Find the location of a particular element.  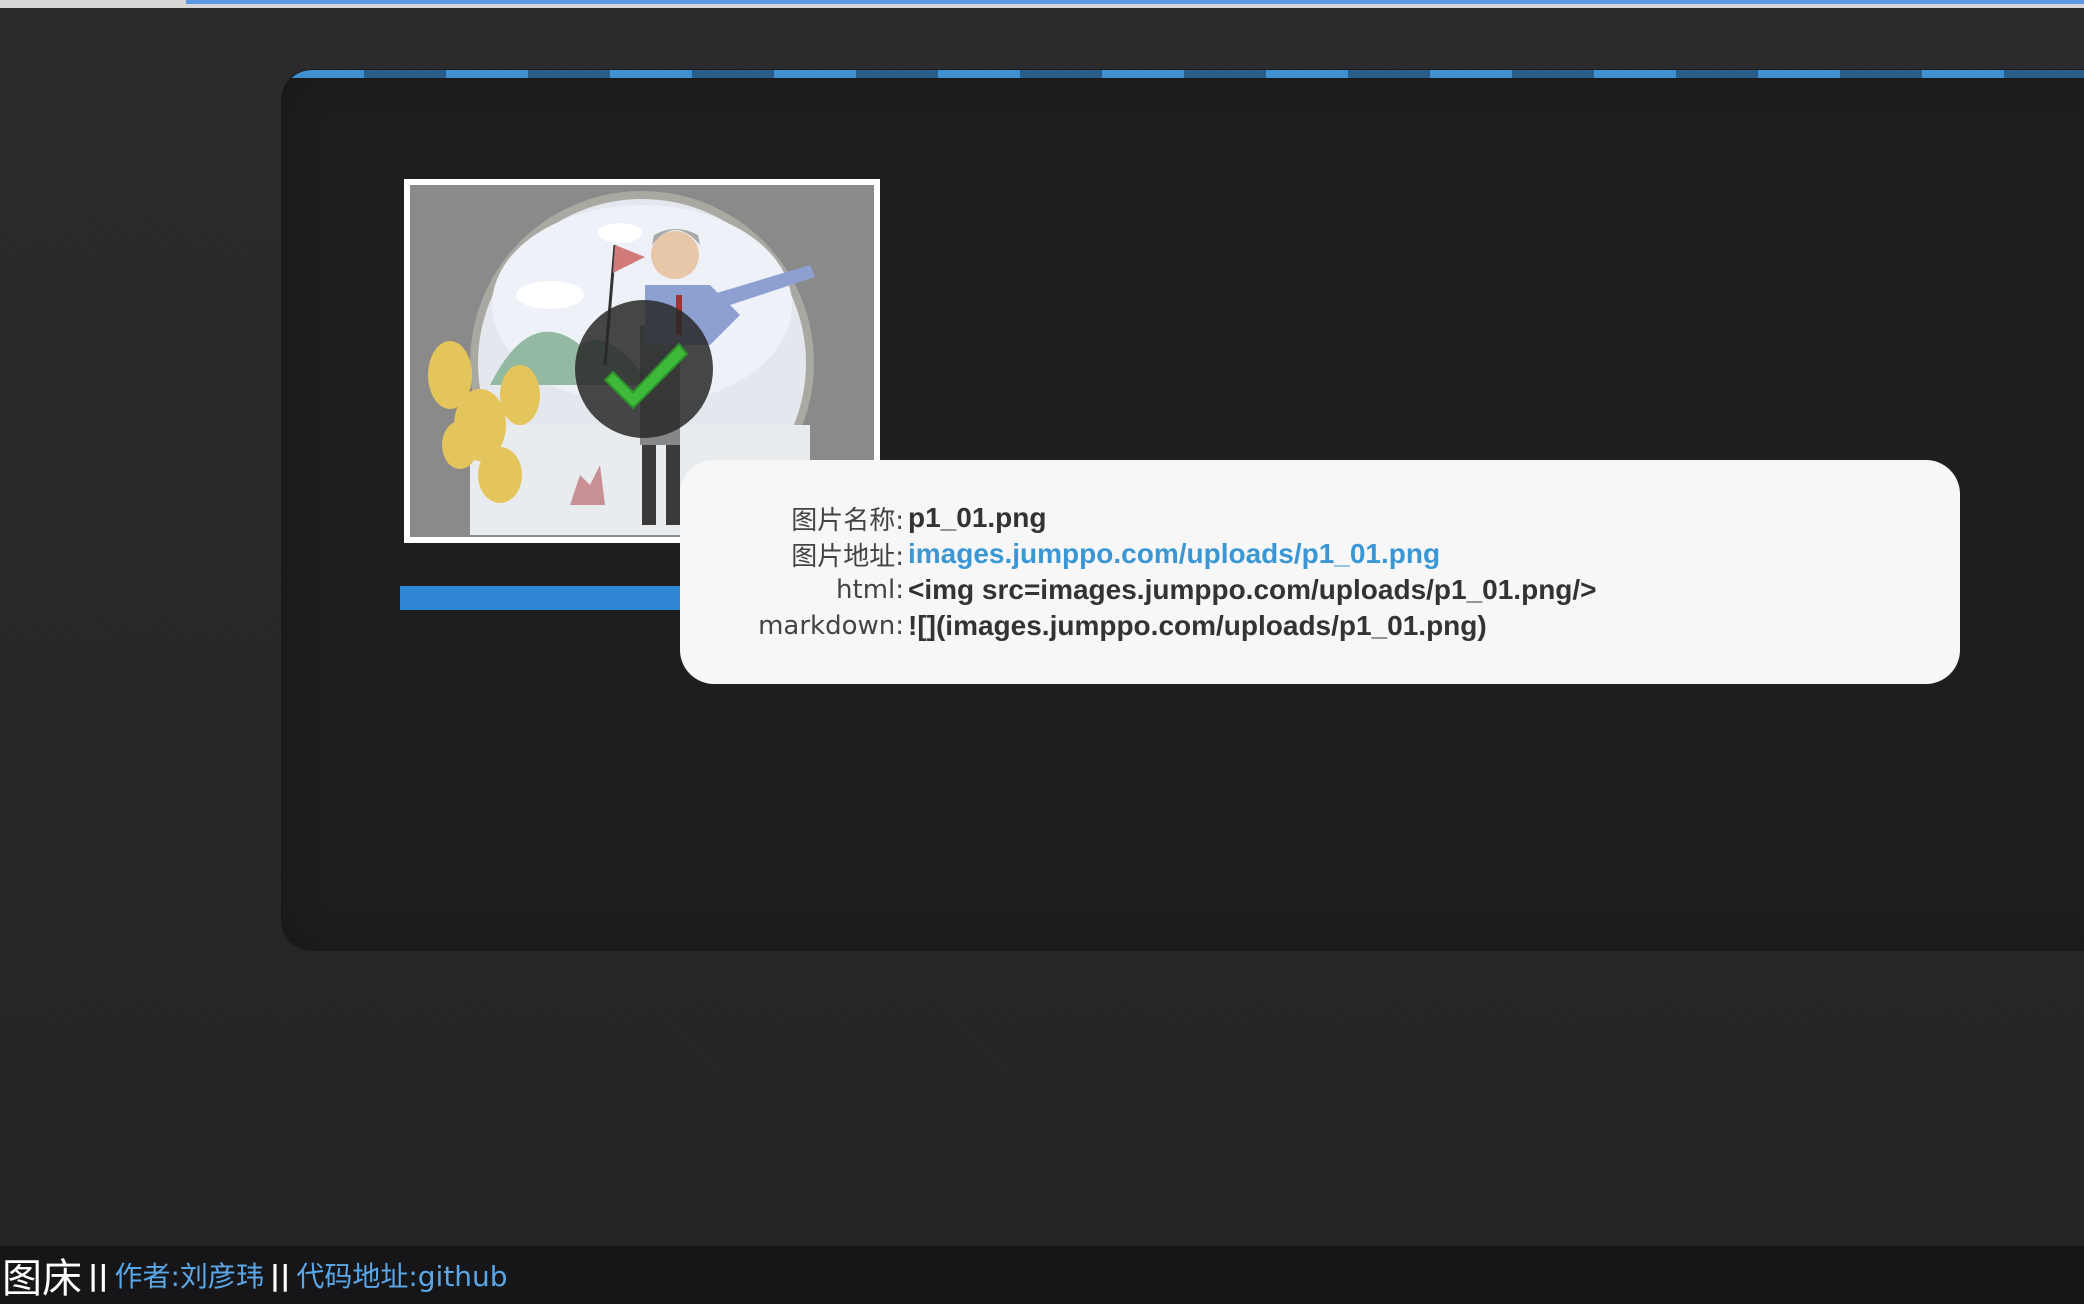

image-name-value: p1_01.png is located at coordinates (977, 517).